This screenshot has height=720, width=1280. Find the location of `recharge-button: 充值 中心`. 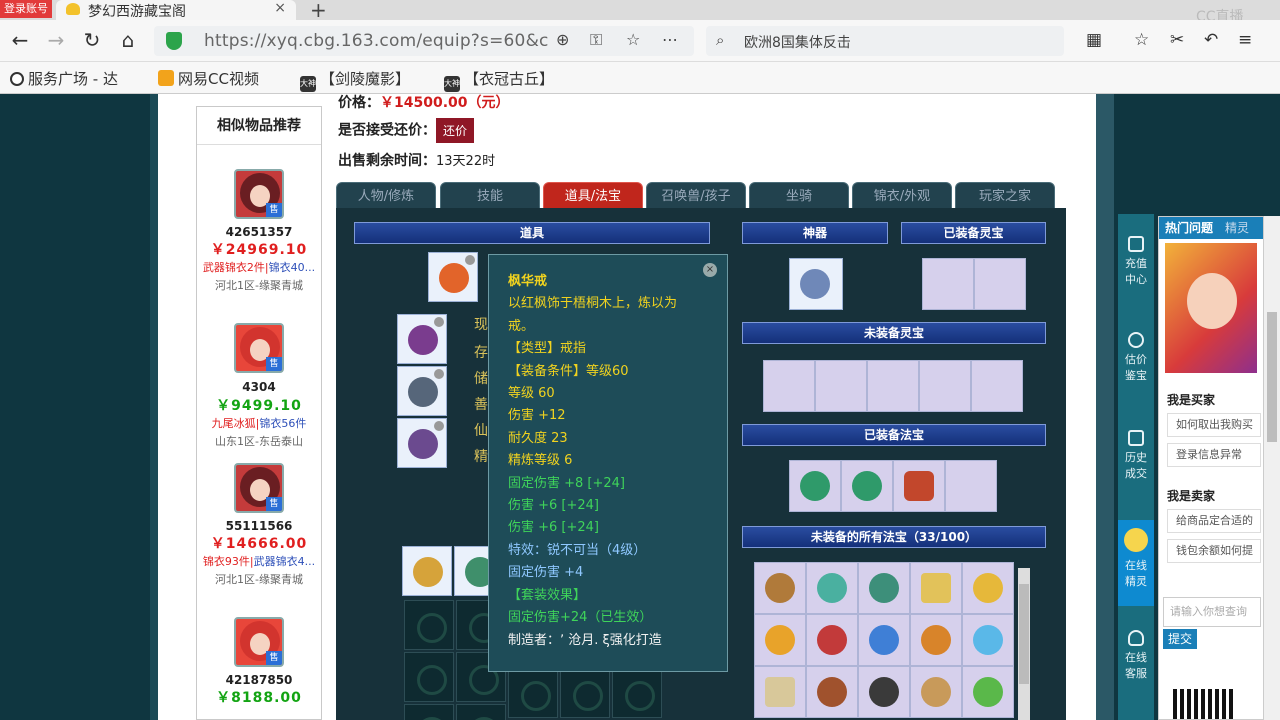

recharge-button: 充值 中心 is located at coordinates (1136, 262).